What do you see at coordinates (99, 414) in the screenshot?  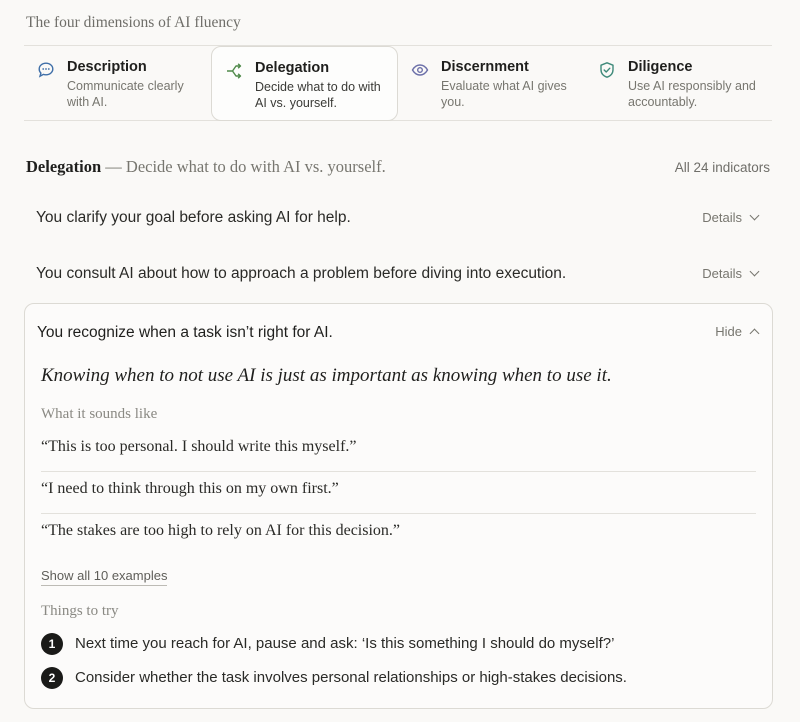 I see `sounds-like-label: What it sounds like` at bounding box center [99, 414].